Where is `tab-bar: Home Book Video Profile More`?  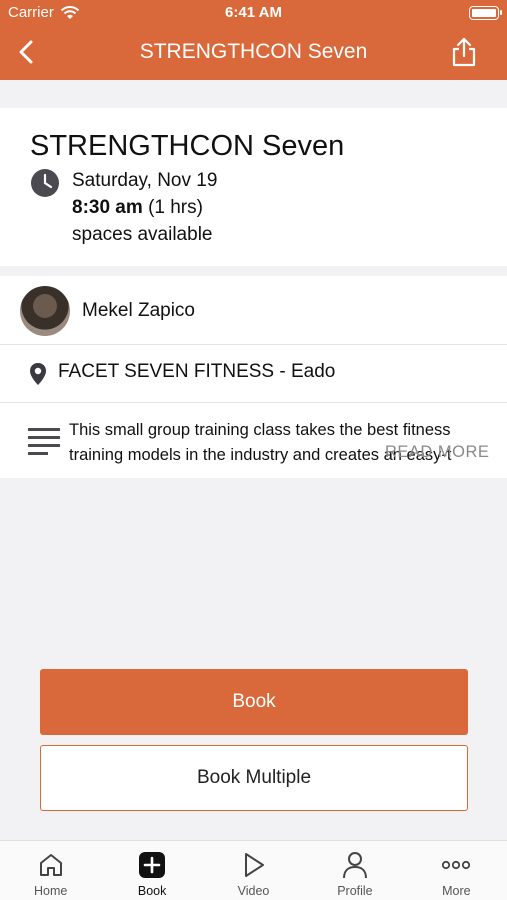 tab-bar: Home Book Video Profile More is located at coordinates (253, 870).